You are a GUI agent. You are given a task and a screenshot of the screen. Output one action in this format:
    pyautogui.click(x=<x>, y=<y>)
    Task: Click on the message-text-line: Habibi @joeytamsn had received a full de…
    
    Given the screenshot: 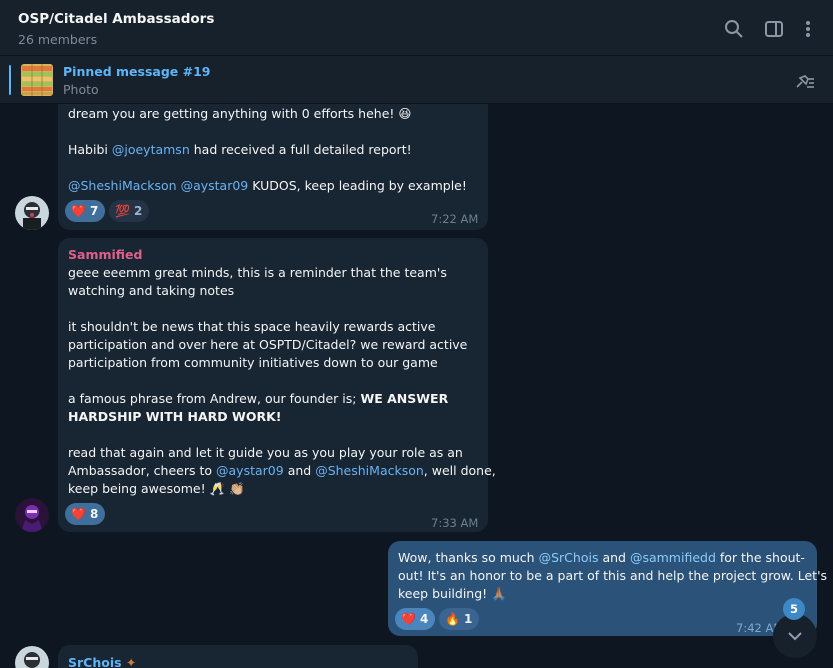 What is the action you would take?
    pyautogui.click(x=240, y=150)
    